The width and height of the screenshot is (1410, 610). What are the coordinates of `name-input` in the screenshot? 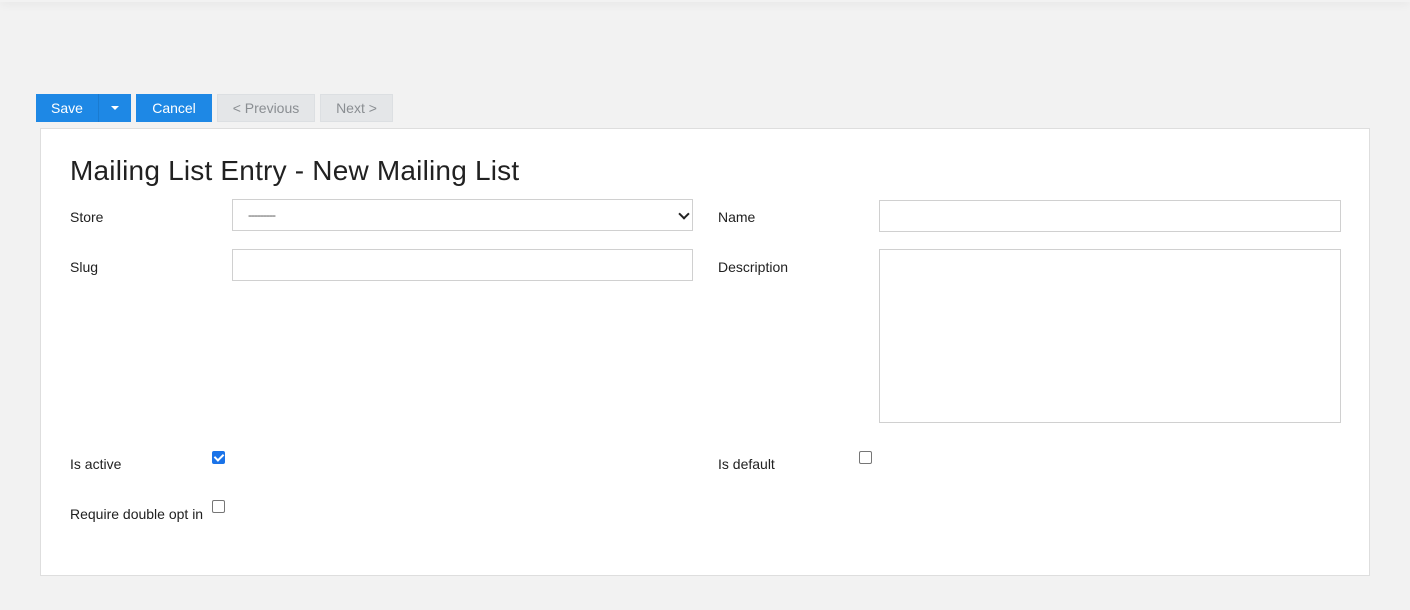 It's located at (1110, 216).